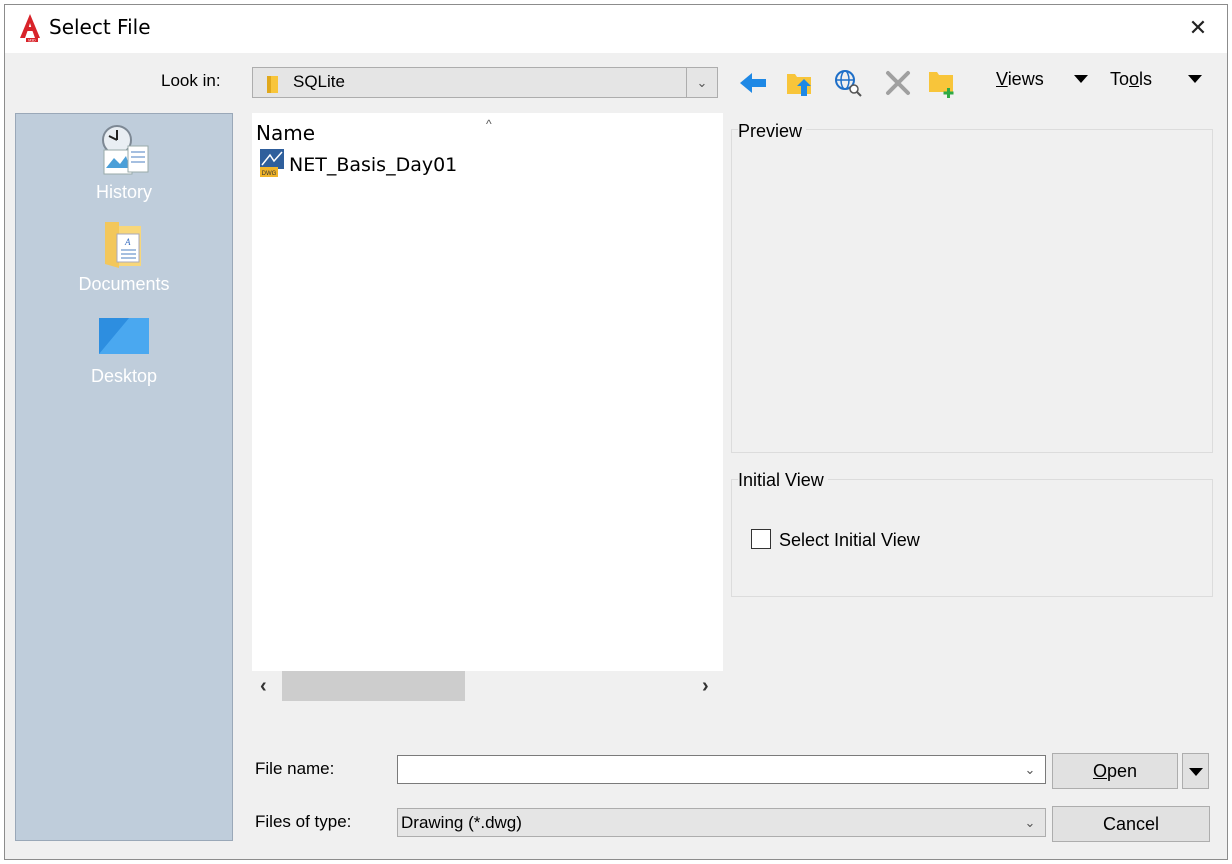  I want to click on select-initial-view-label: Select Initial View, so click(849, 540).